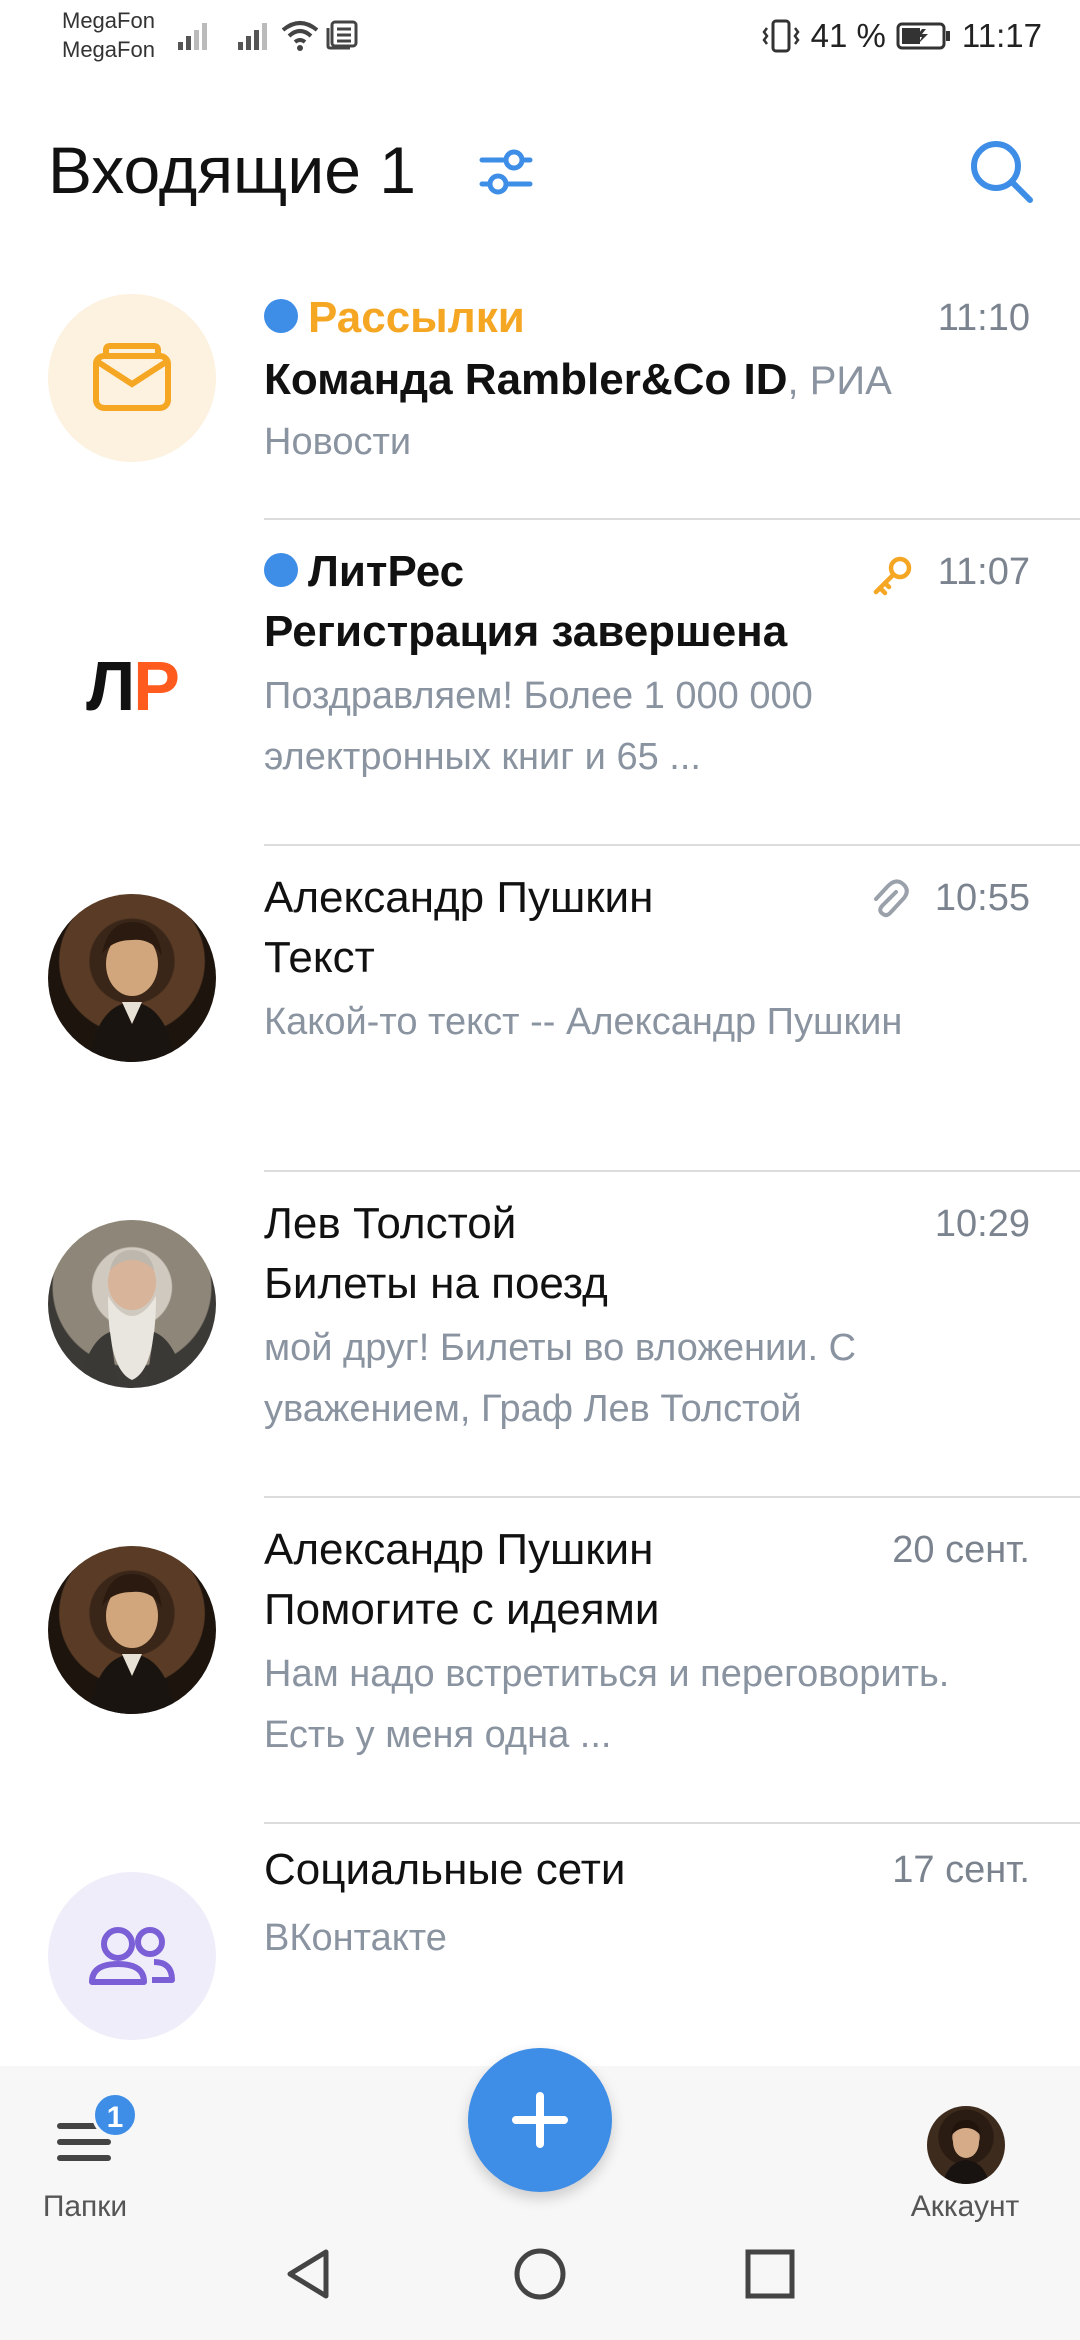  What do you see at coordinates (386, 571) in the screenshot?
I see `sender-name: ЛитРес` at bounding box center [386, 571].